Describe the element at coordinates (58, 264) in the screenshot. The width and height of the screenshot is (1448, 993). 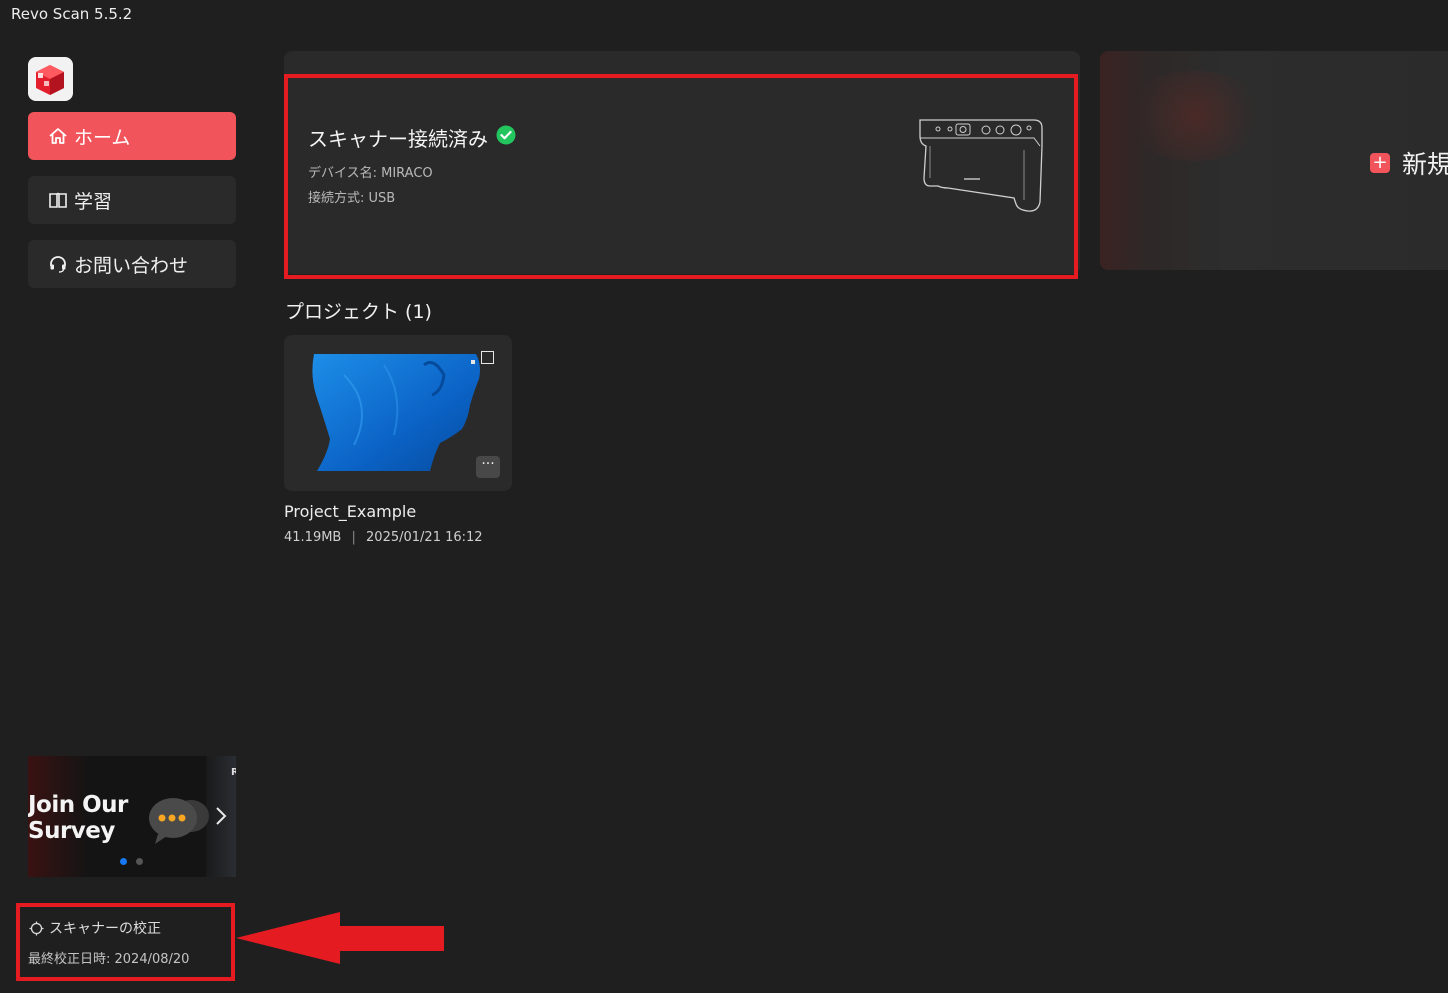
I see `headset-icon` at that location.